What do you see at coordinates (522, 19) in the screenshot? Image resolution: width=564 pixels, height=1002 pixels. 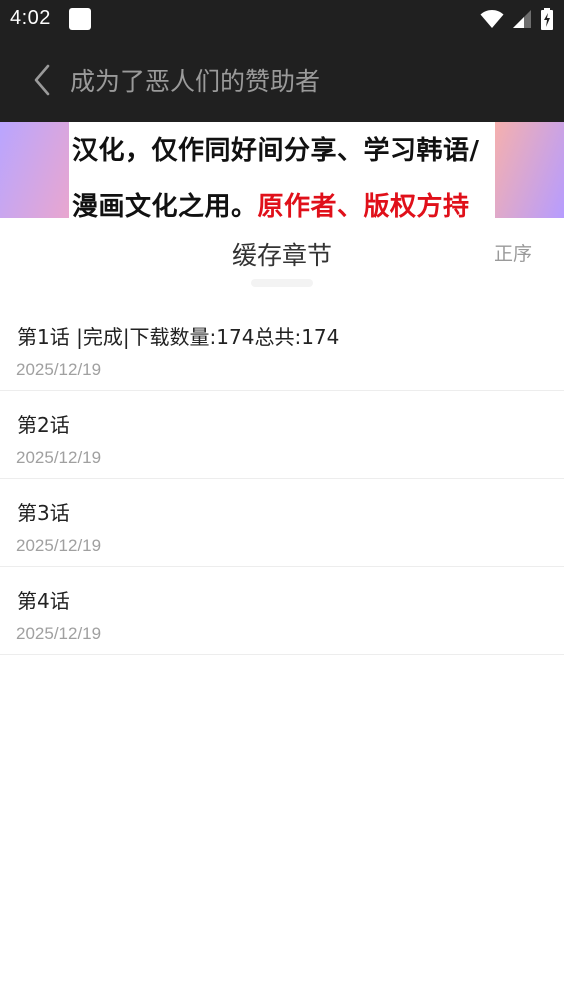 I see `cellular-signal-icon` at bounding box center [522, 19].